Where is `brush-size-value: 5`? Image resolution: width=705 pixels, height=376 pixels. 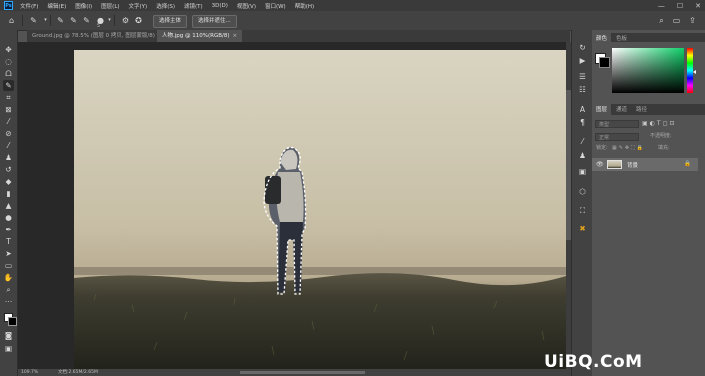 brush-size-value: 5 is located at coordinates (98, 26).